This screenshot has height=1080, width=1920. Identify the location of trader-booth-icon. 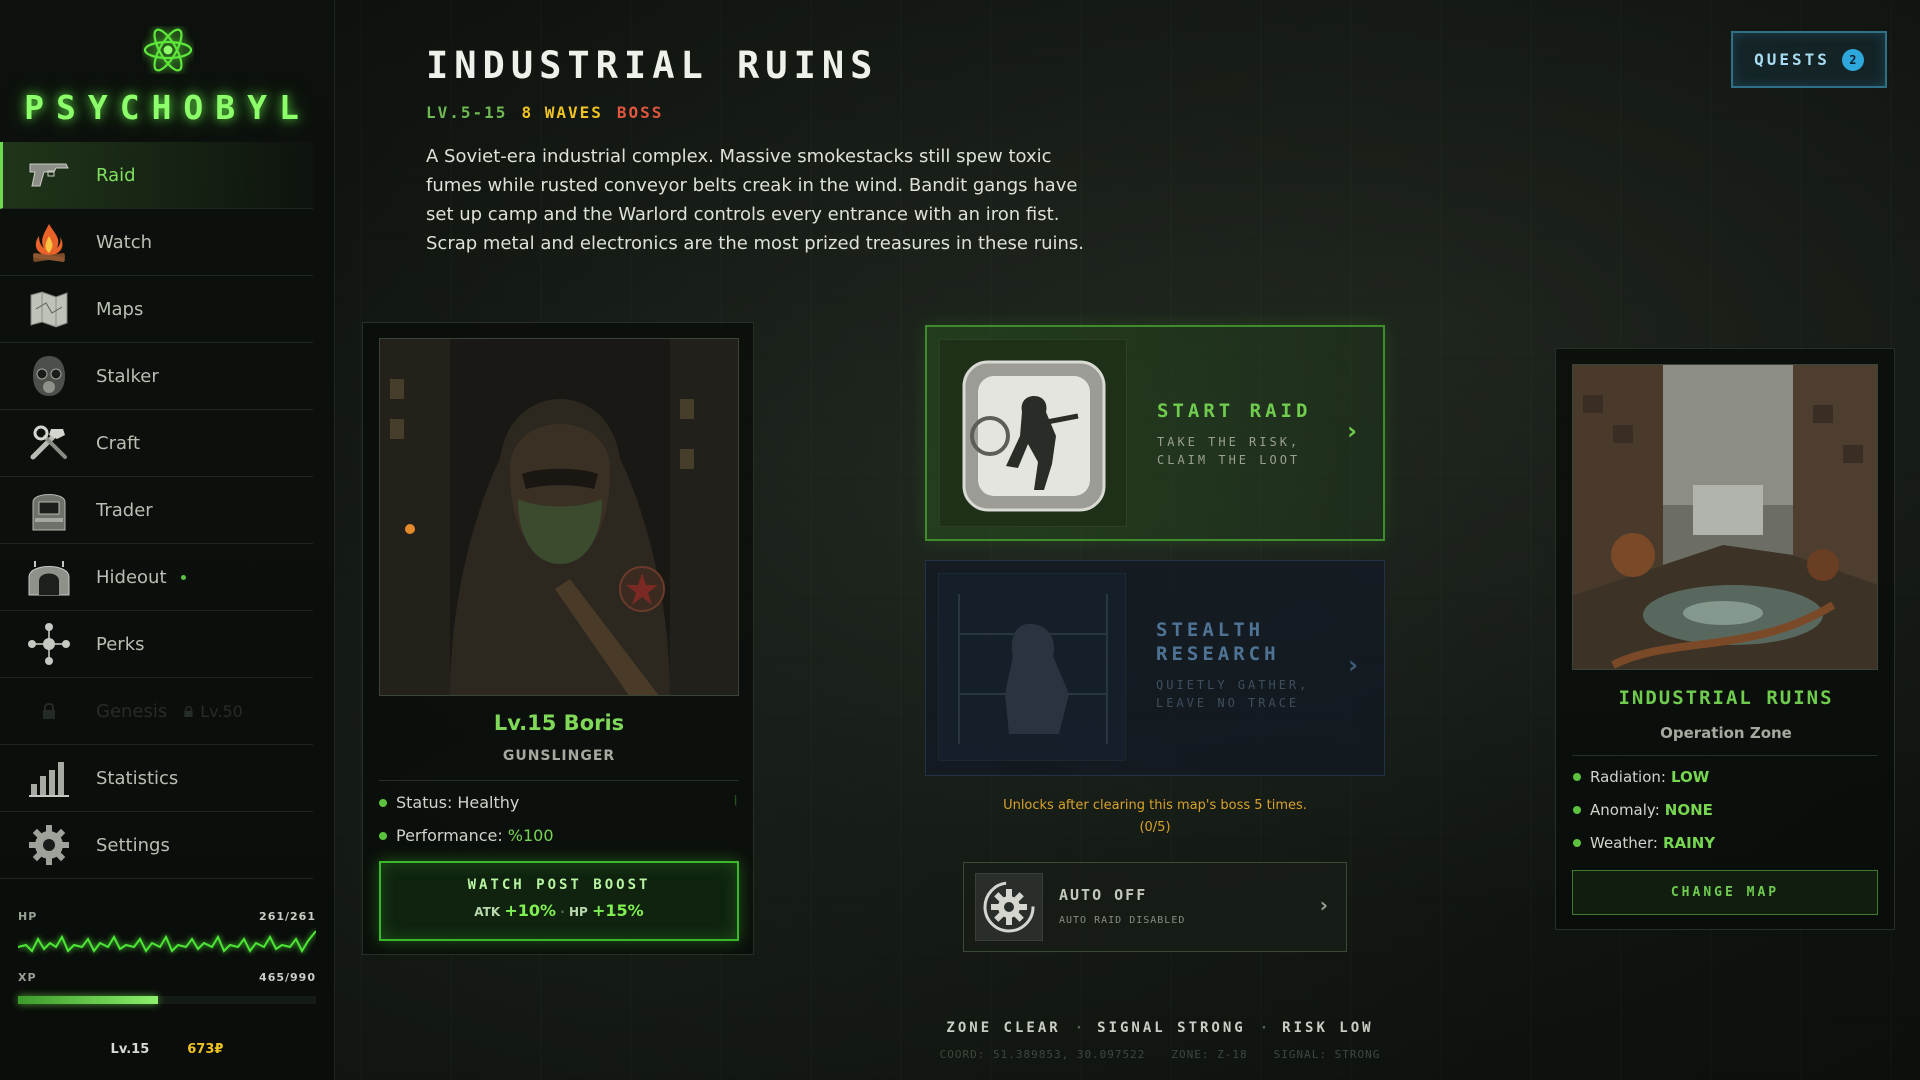
(49, 510).